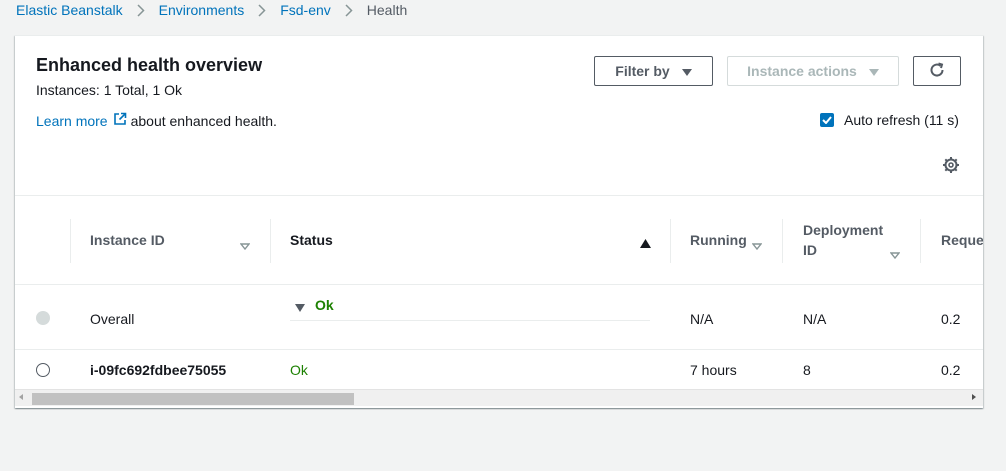 This screenshot has height=471, width=1006. I want to click on column-label: Deployment, so click(843, 230).